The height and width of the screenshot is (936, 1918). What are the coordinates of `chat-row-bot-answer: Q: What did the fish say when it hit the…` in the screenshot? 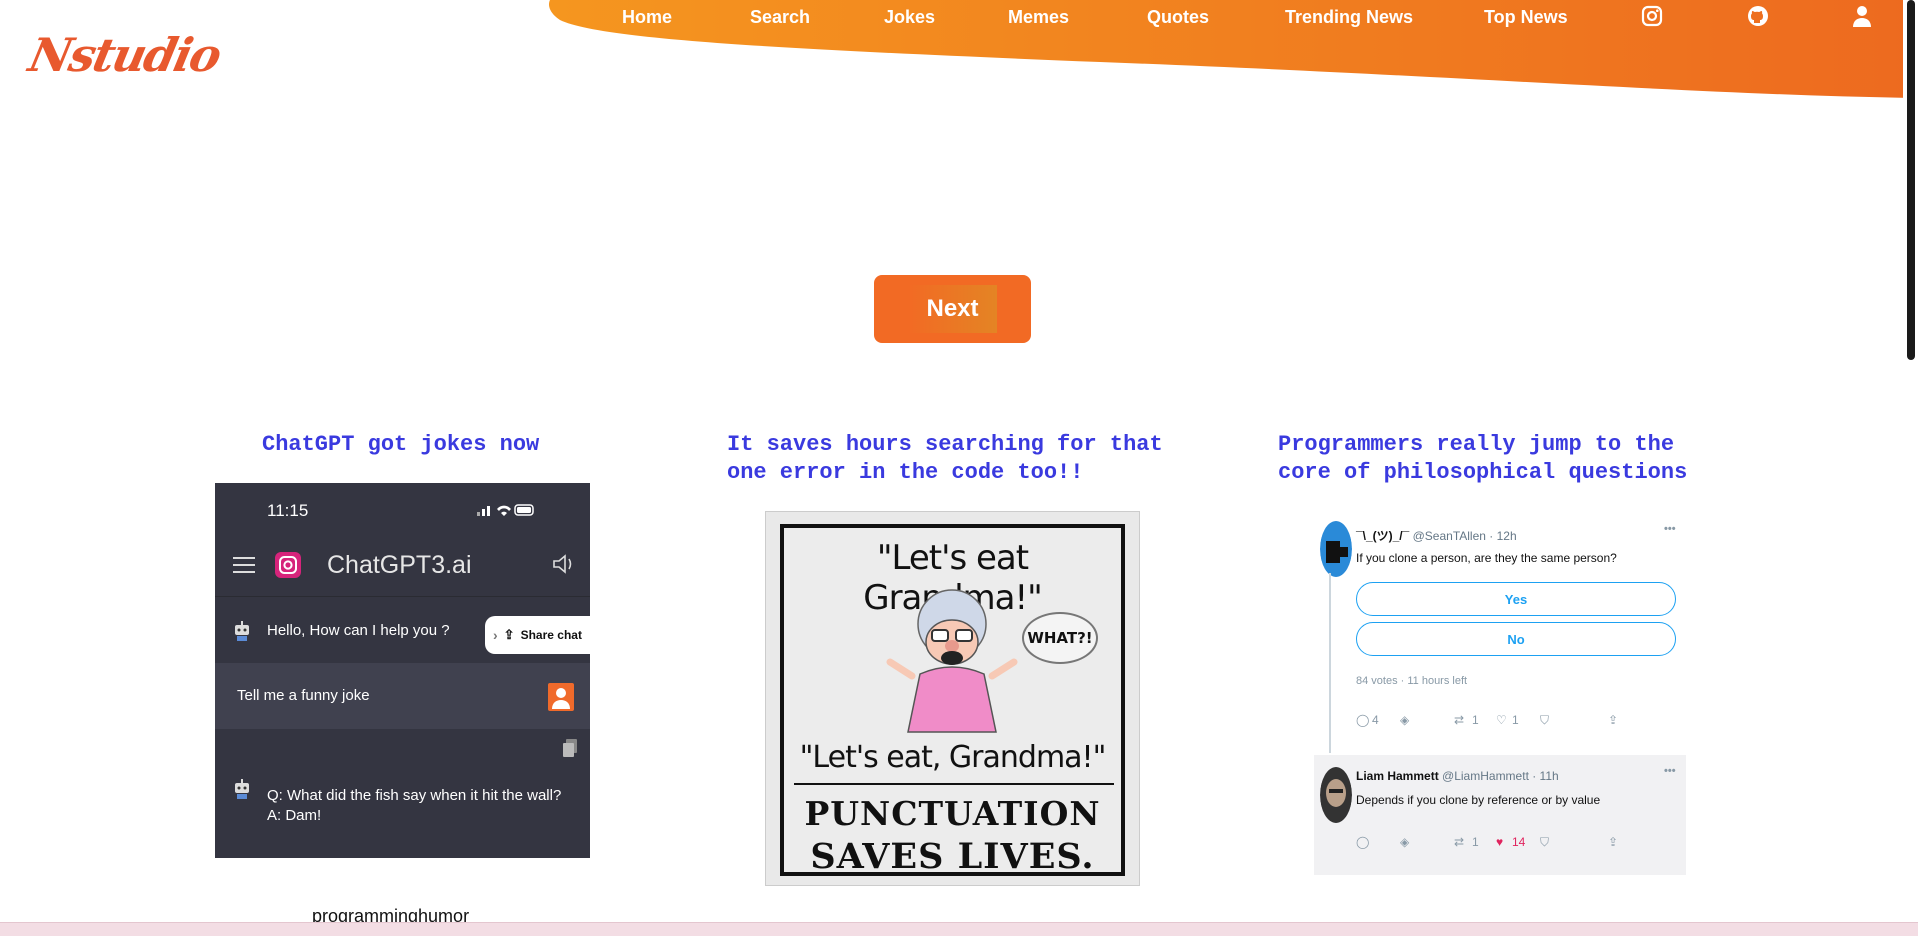 It's located at (402, 789).